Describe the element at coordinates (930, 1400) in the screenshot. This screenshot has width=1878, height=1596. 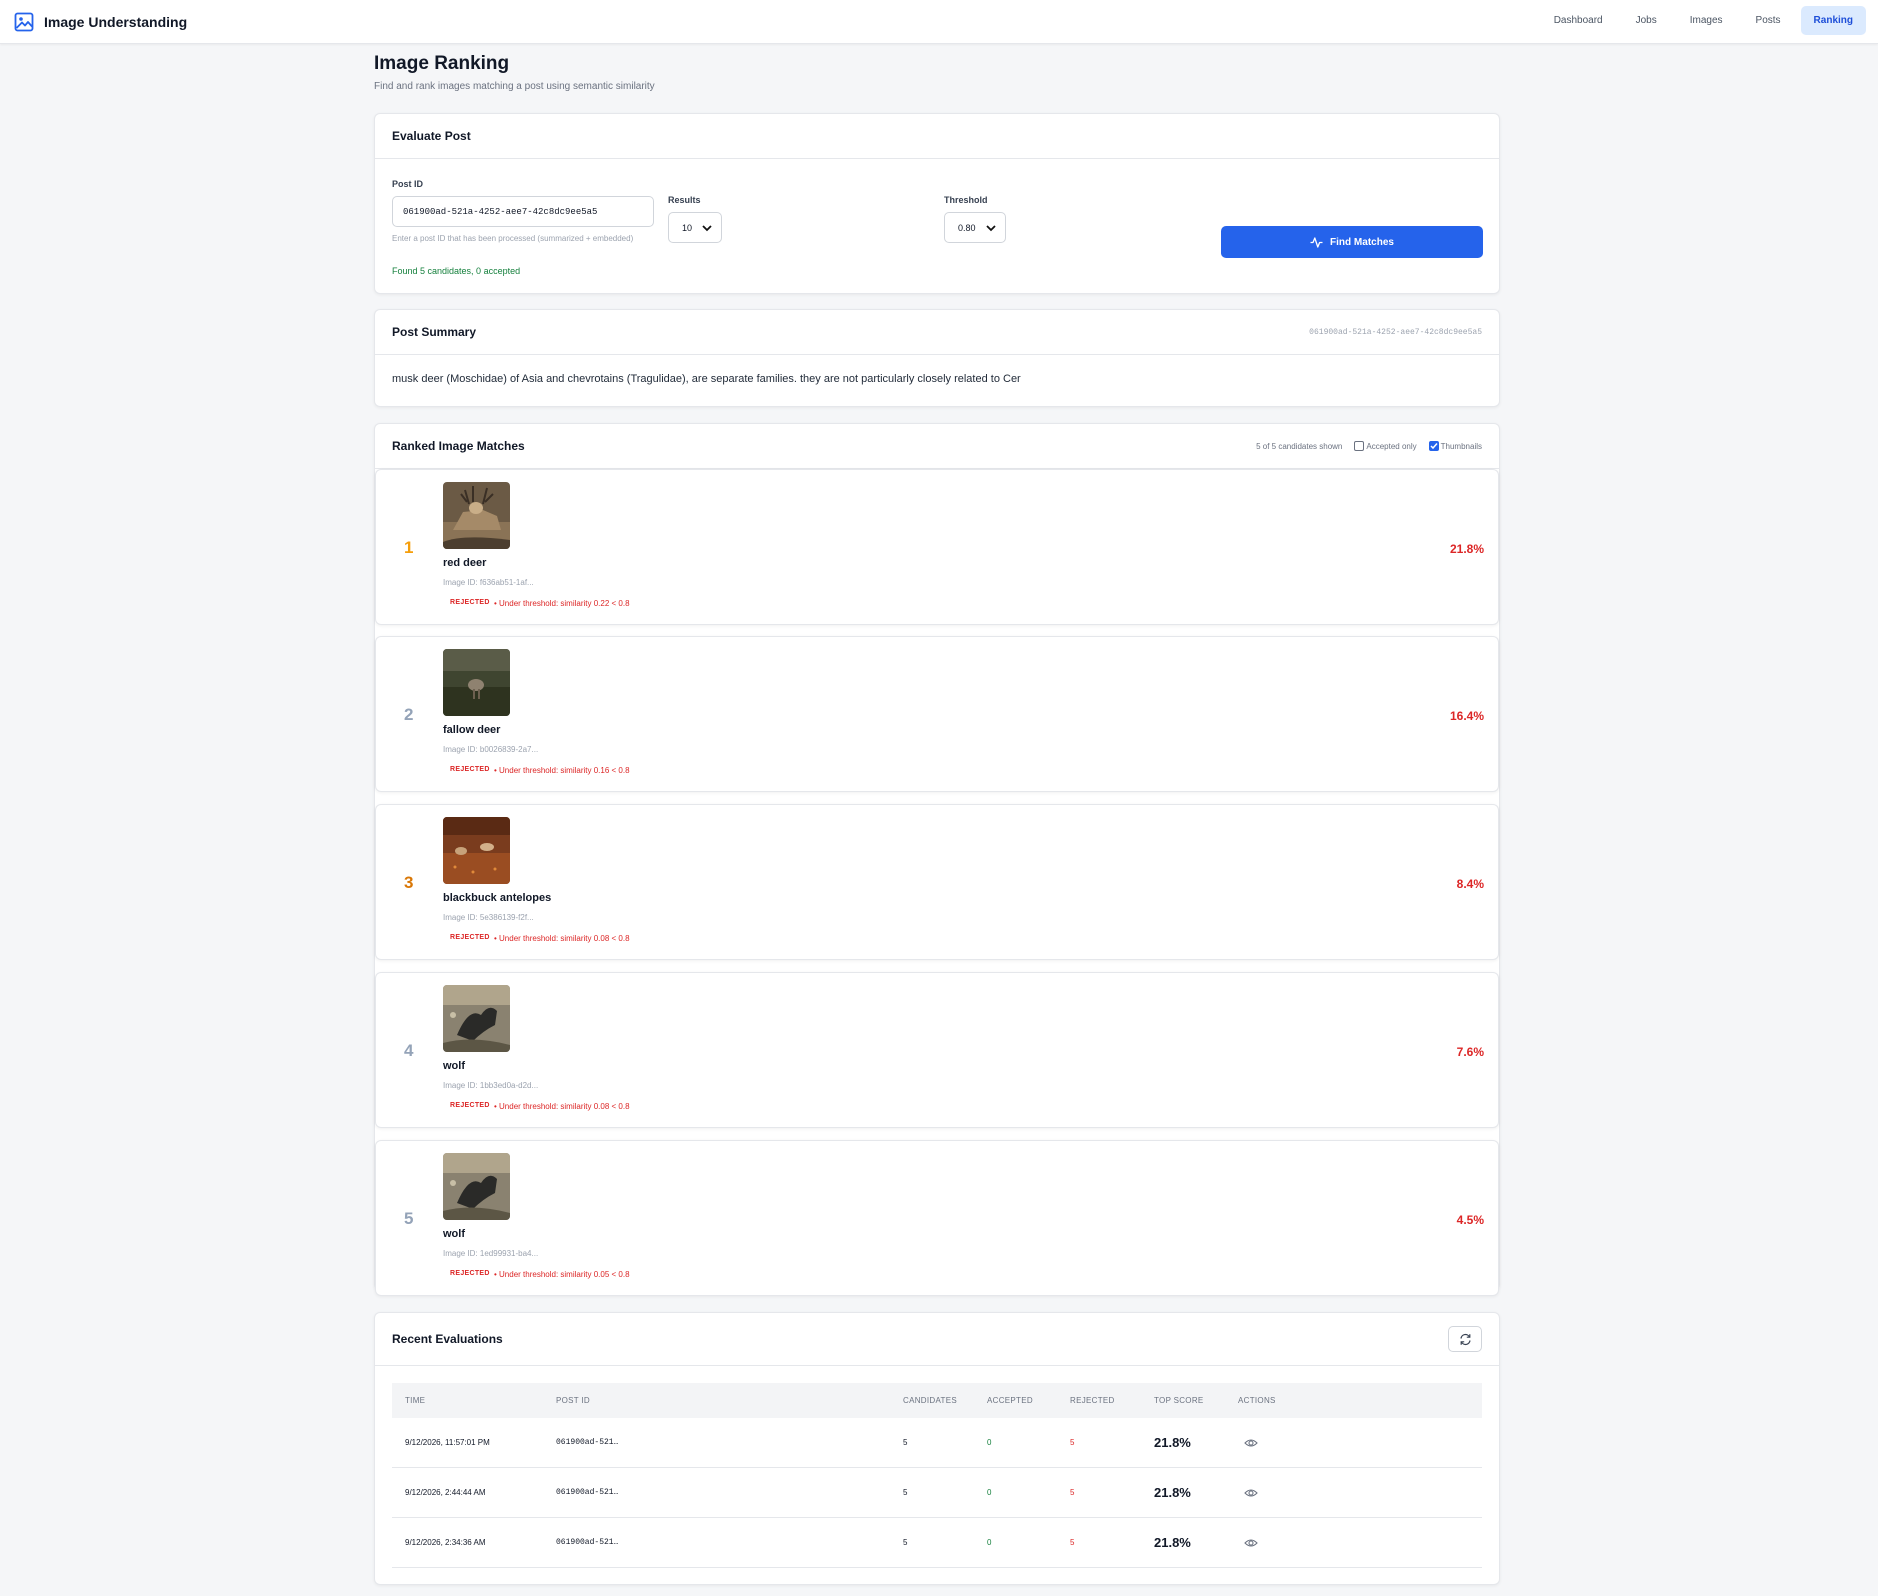
I see `col-candidates: CANDIDATES` at that location.